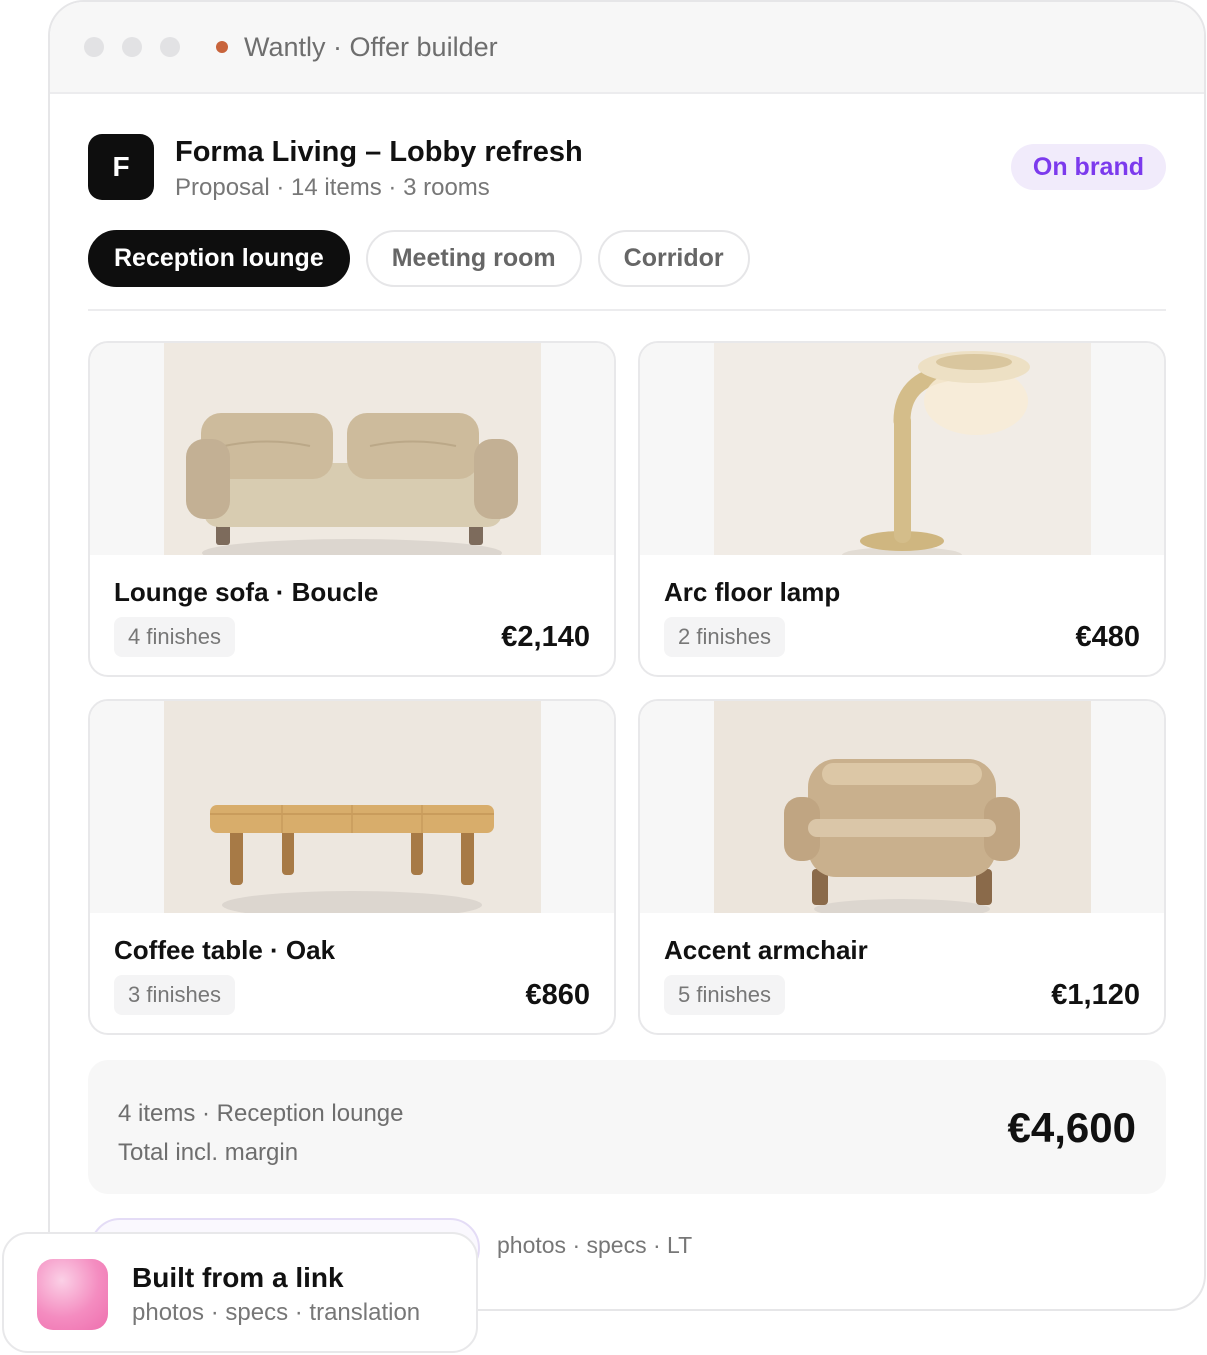 This screenshot has width=1207, height=1355. I want to click on window-minimize-button, so click(132, 47).